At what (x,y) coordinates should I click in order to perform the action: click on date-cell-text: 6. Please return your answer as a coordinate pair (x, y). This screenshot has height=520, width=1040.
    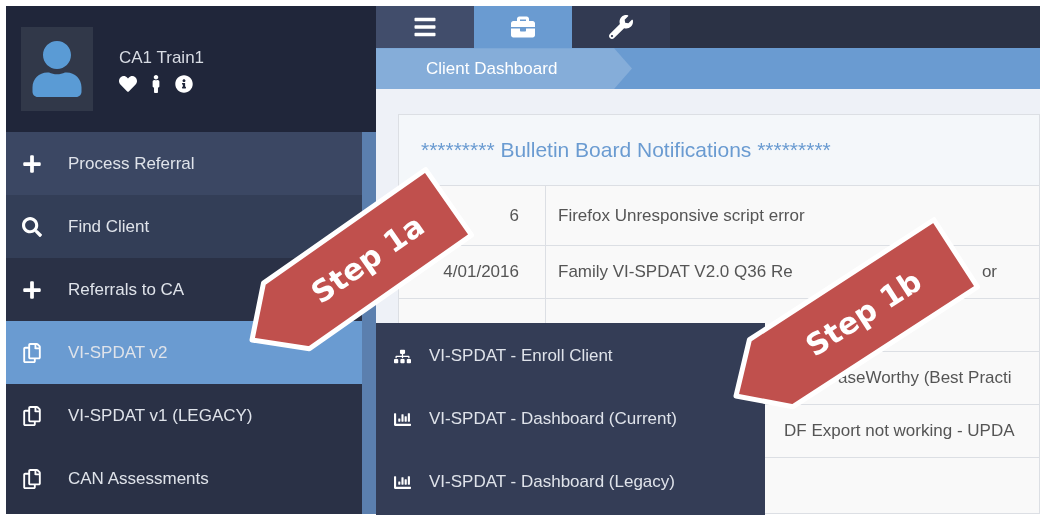
    Looking at the image, I should click on (514, 215).